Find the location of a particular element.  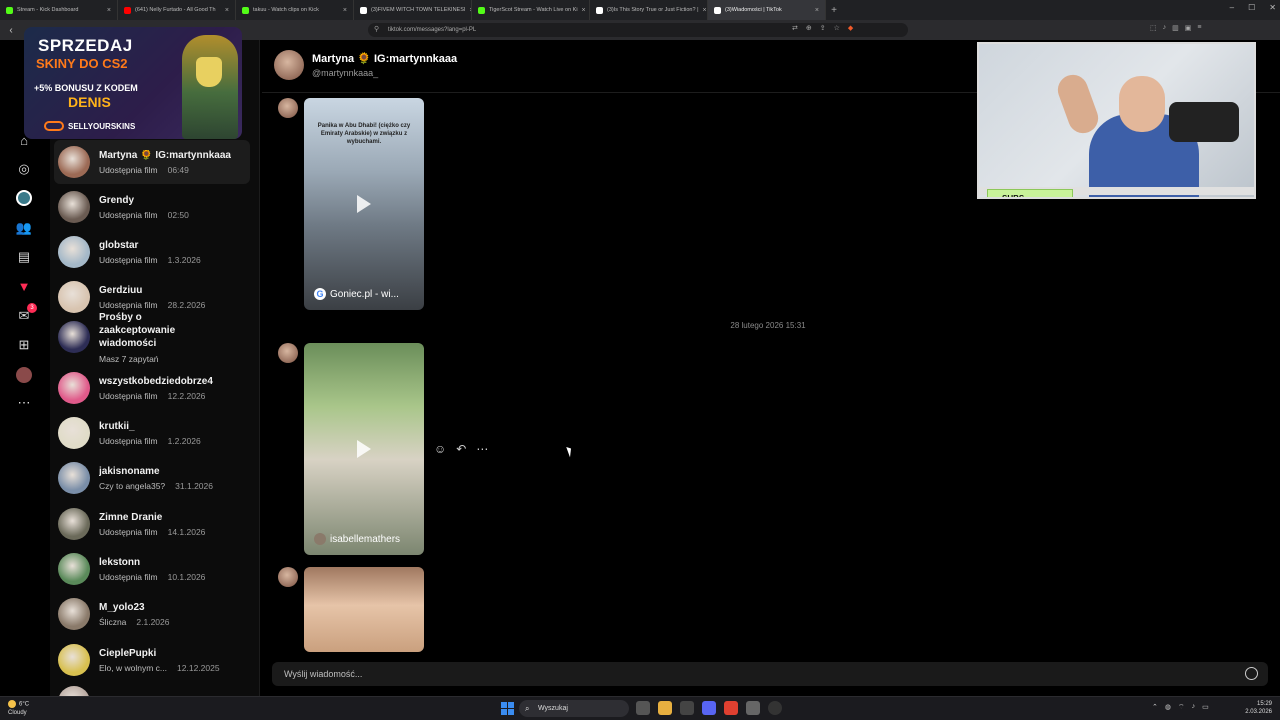

browser-tab: Stream - Kick Dashboard × is located at coordinates (59, 10).